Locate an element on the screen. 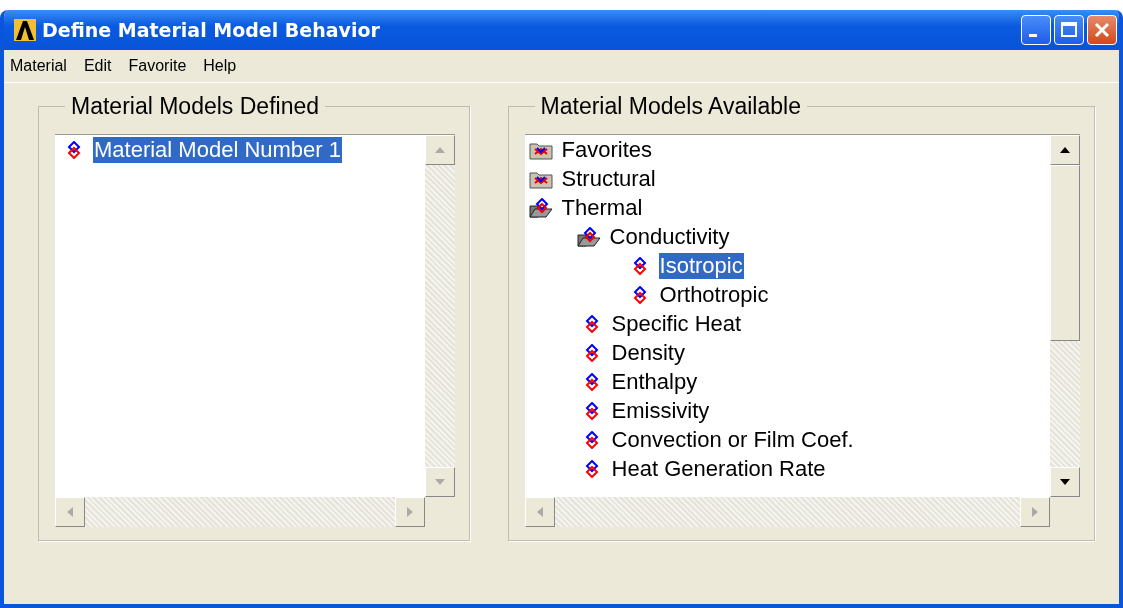  tree-item: Structural is located at coordinates (608, 178).